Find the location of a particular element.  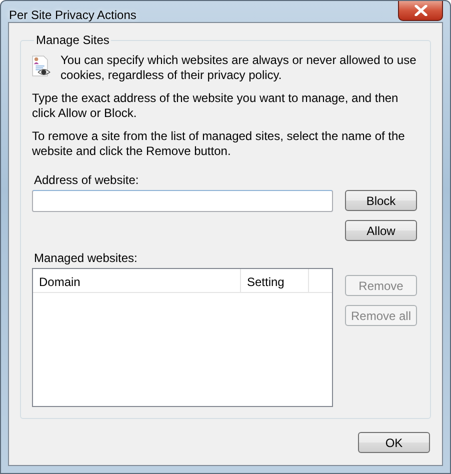

column-header: Setting is located at coordinates (275, 280).